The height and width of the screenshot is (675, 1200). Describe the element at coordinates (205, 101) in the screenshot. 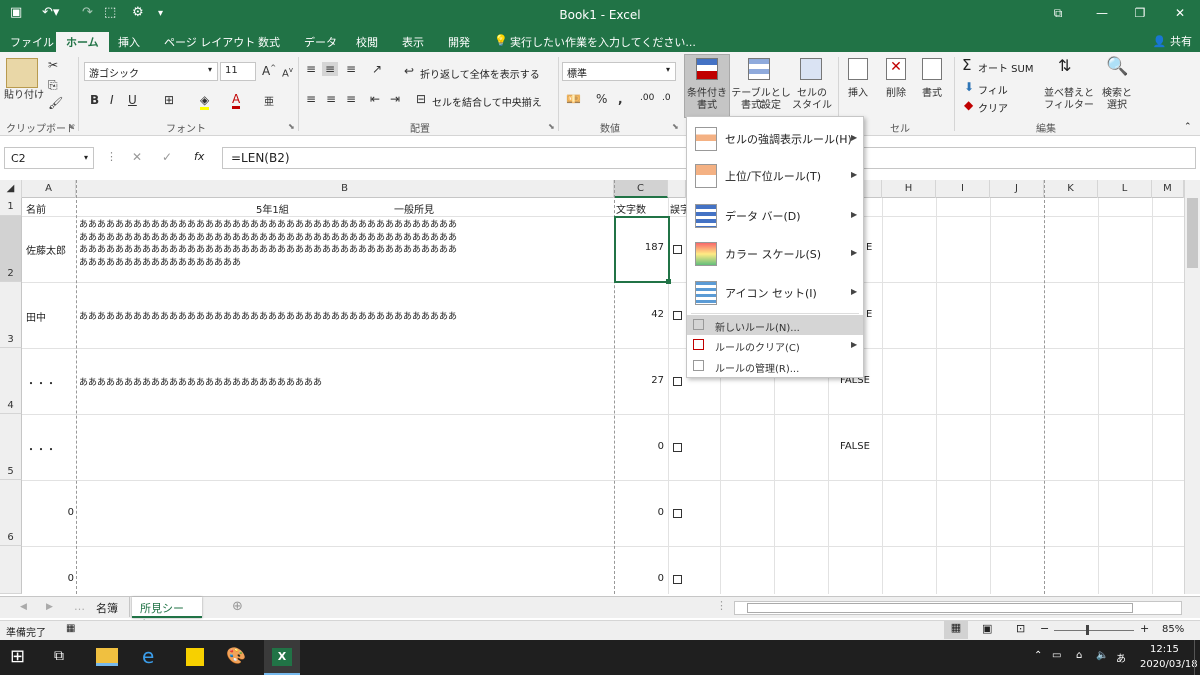

I see `fill-color-icon: ◈` at that location.